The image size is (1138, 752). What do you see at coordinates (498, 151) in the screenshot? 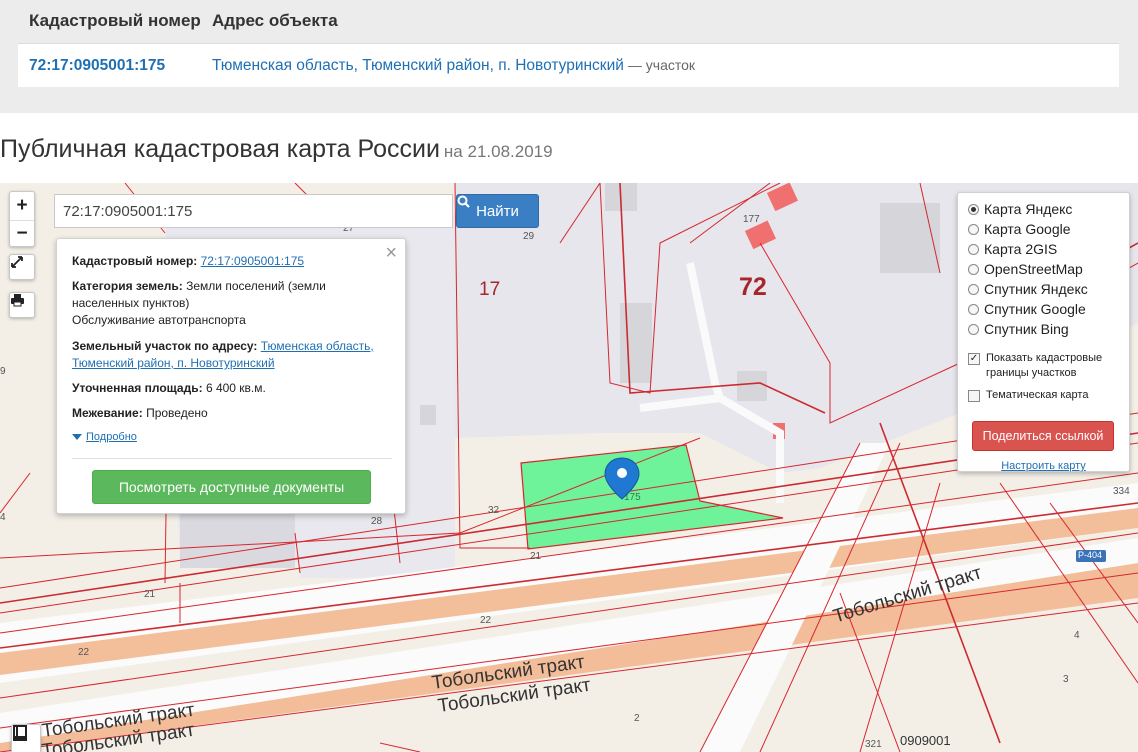
I see `page-date: на 21.08.2019` at bounding box center [498, 151].